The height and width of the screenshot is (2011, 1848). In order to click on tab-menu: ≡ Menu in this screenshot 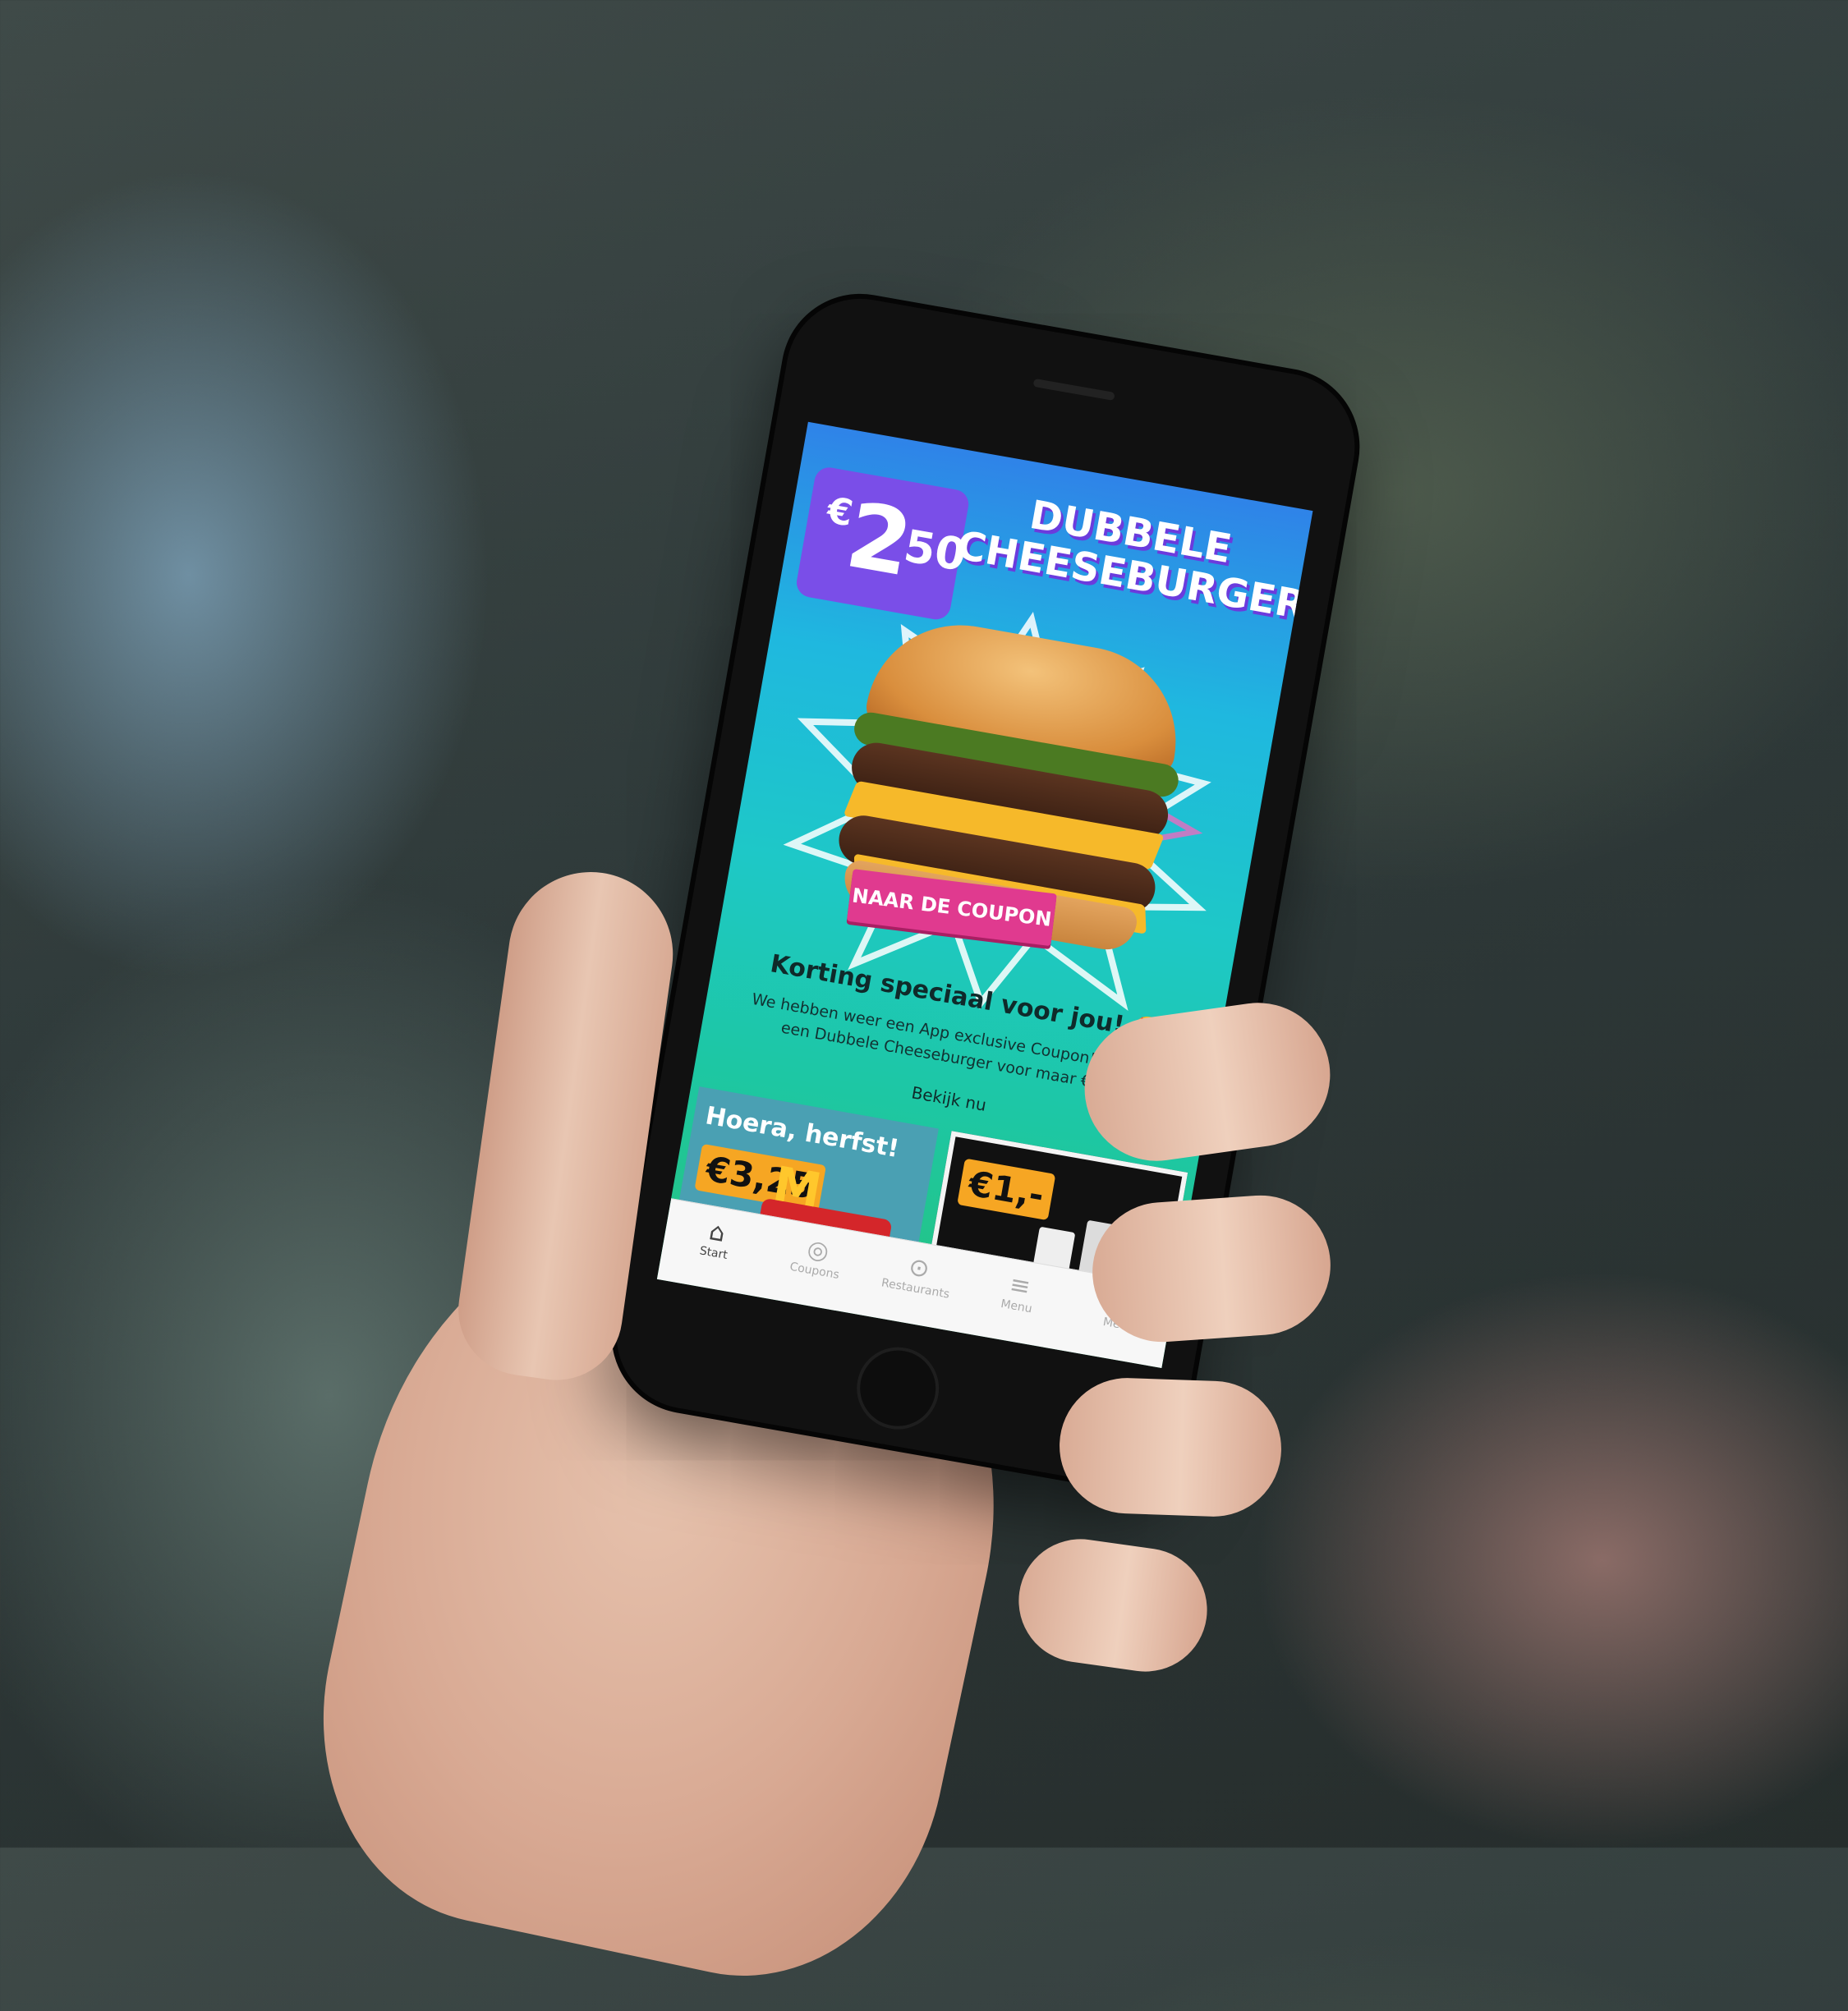, I will do `click(1016, 1301)`.